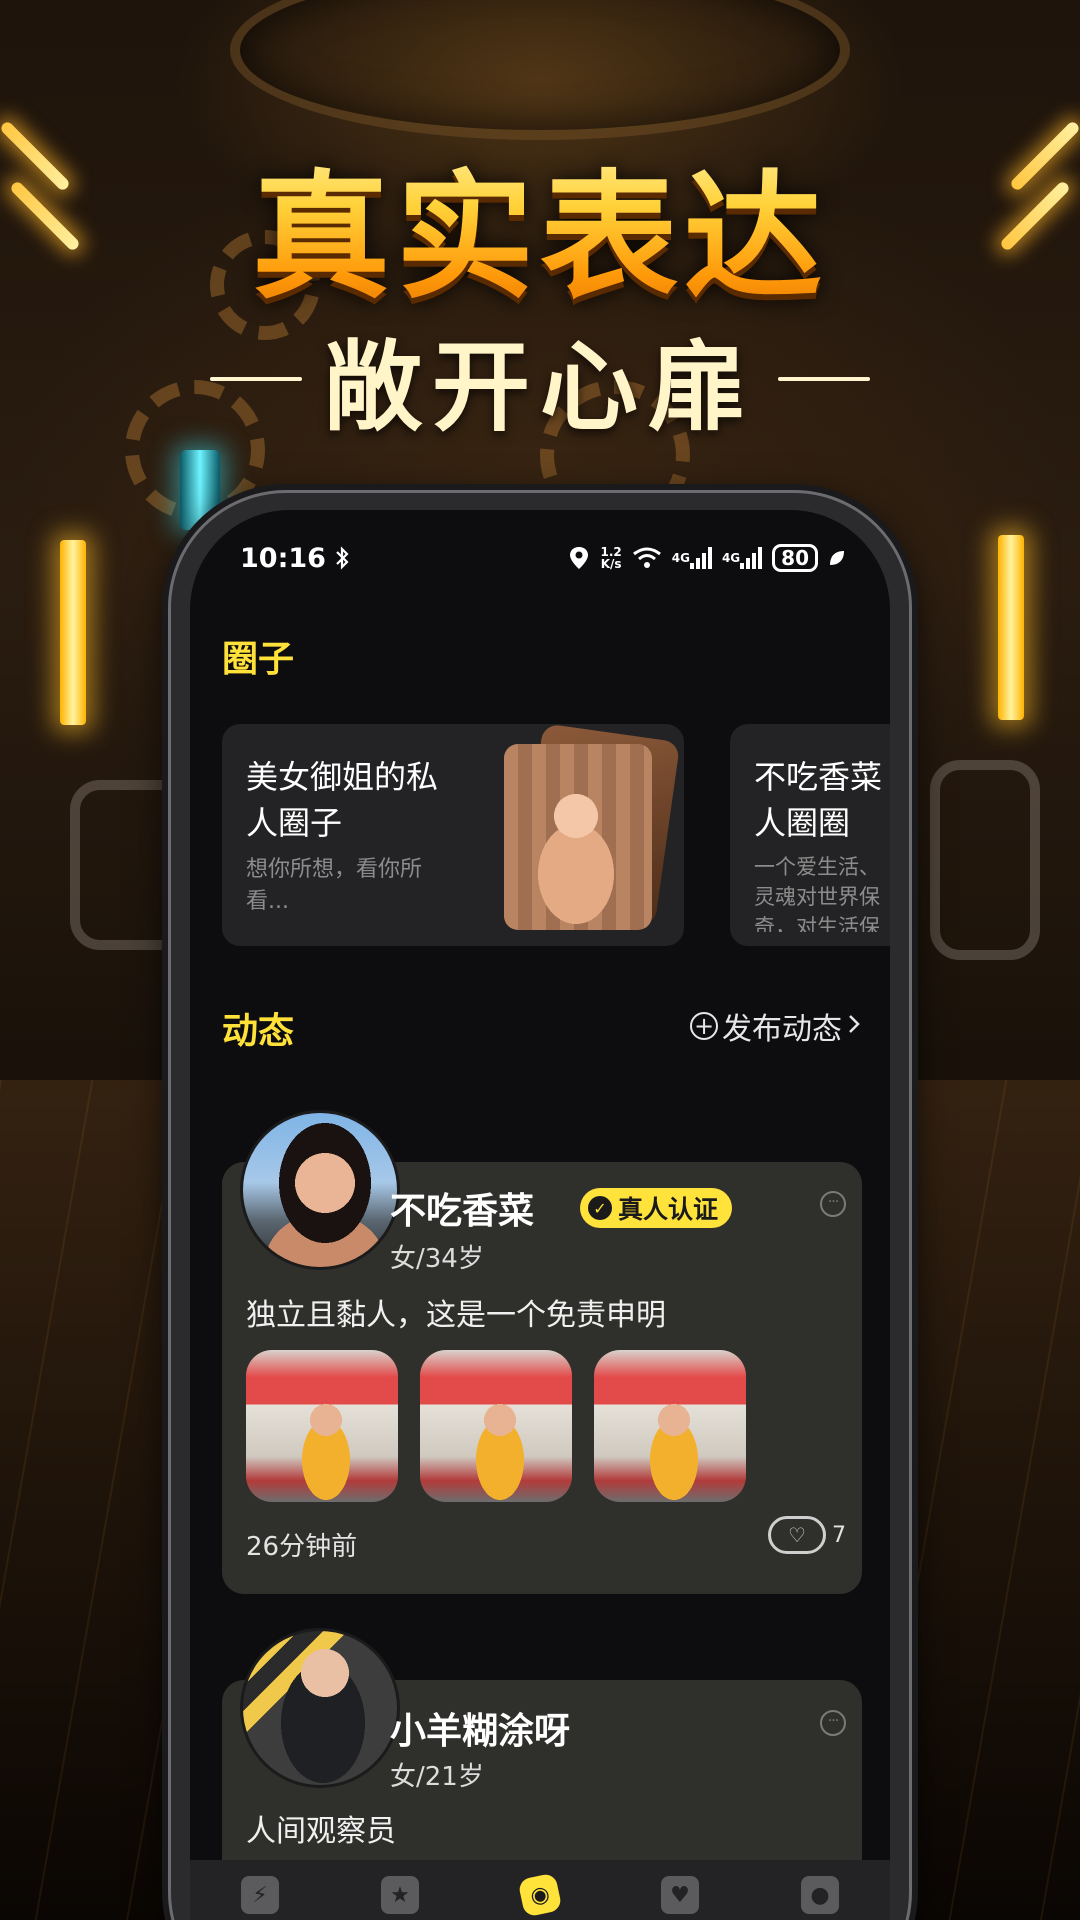 The height and width of the screenshot is (1920, 1080). I want to click on promo-headline: 真实表达, so click(540, 225).